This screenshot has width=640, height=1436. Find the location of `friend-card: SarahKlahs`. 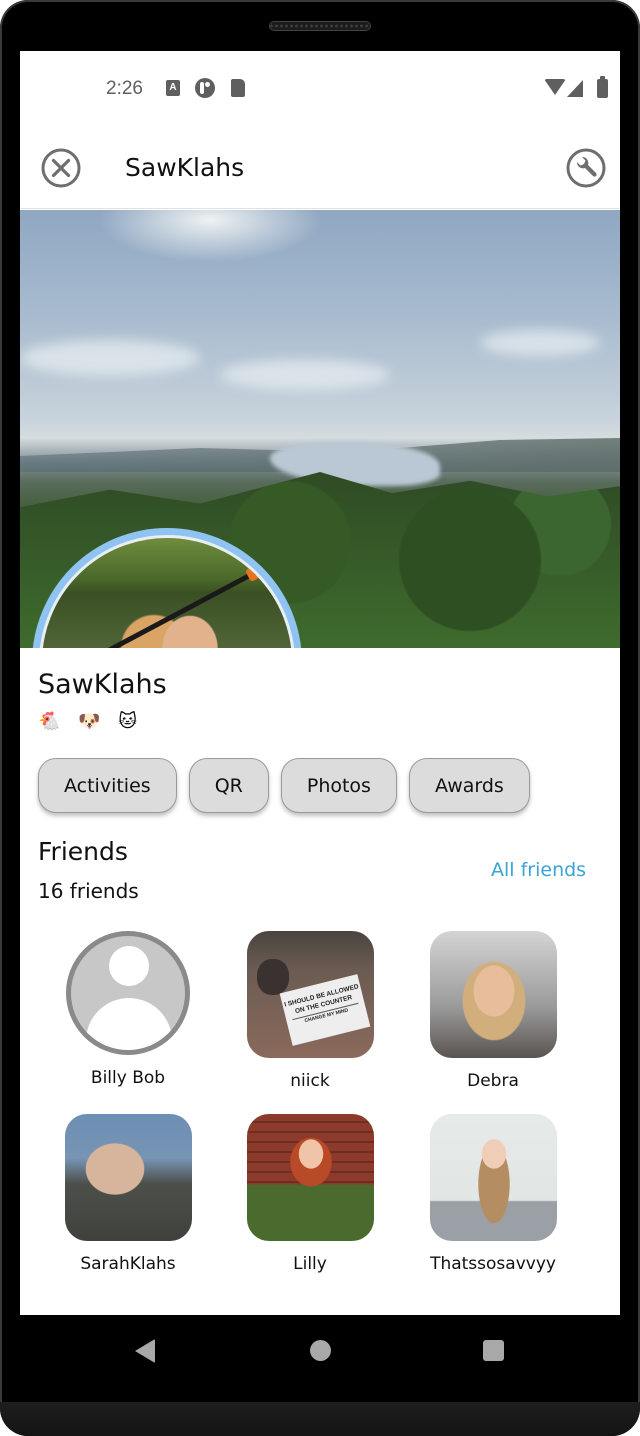

friend-card: SarahKlahs is located at coordinates (128, 1194).